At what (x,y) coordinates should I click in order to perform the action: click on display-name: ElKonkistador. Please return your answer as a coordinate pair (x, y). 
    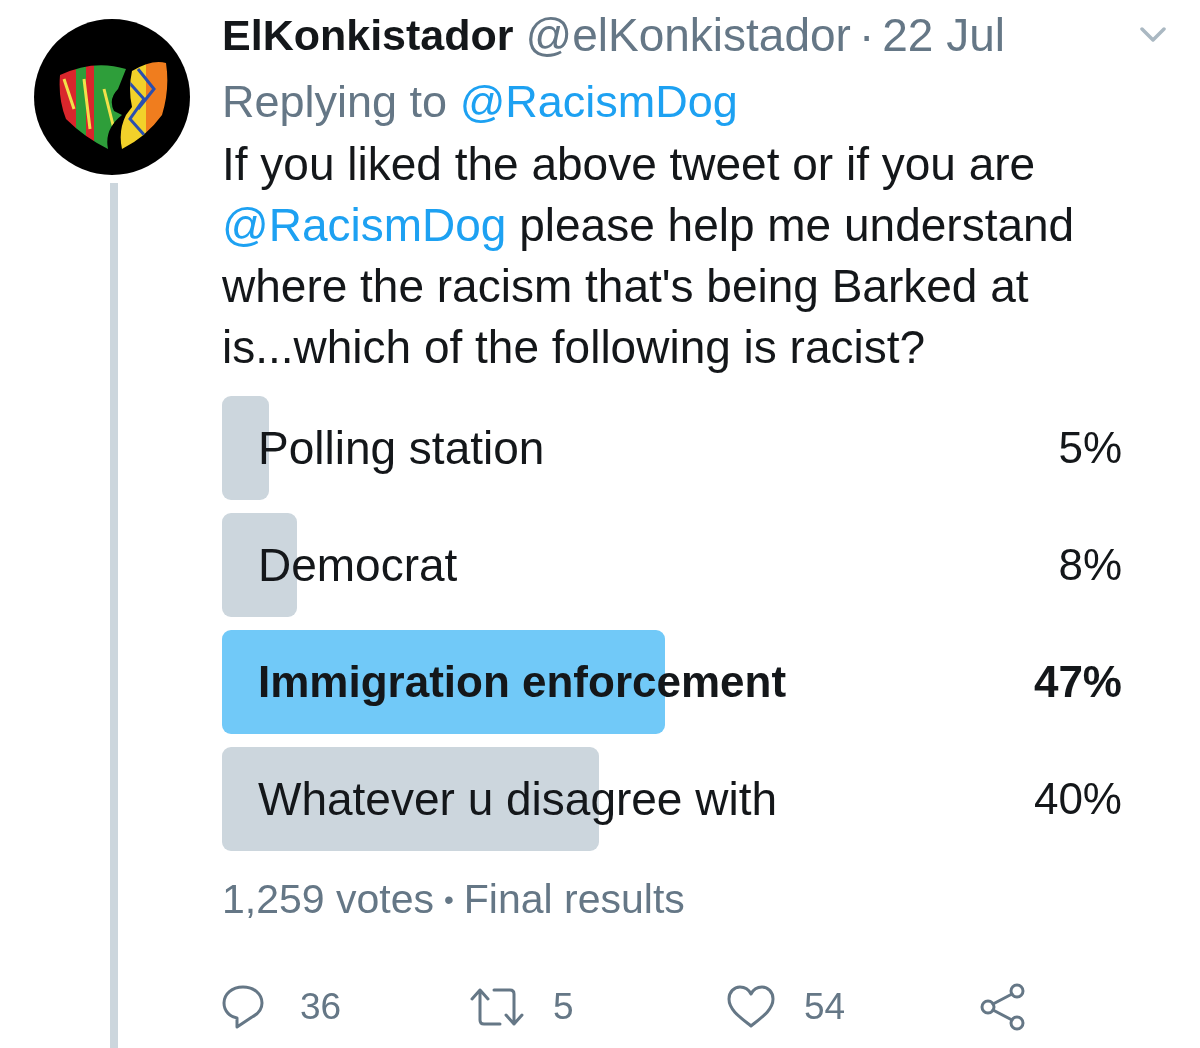
    Looking at the image, I should click on (368, 35).